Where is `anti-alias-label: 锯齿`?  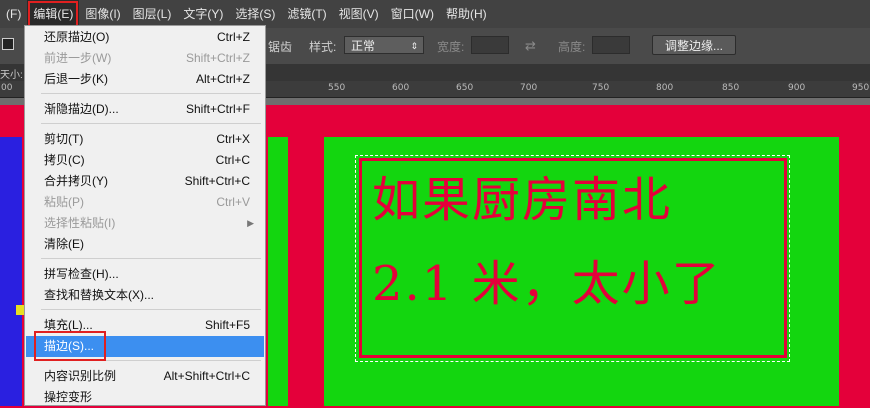
anti-alias-label: 锯齿 is located at coordinates (280, 47).